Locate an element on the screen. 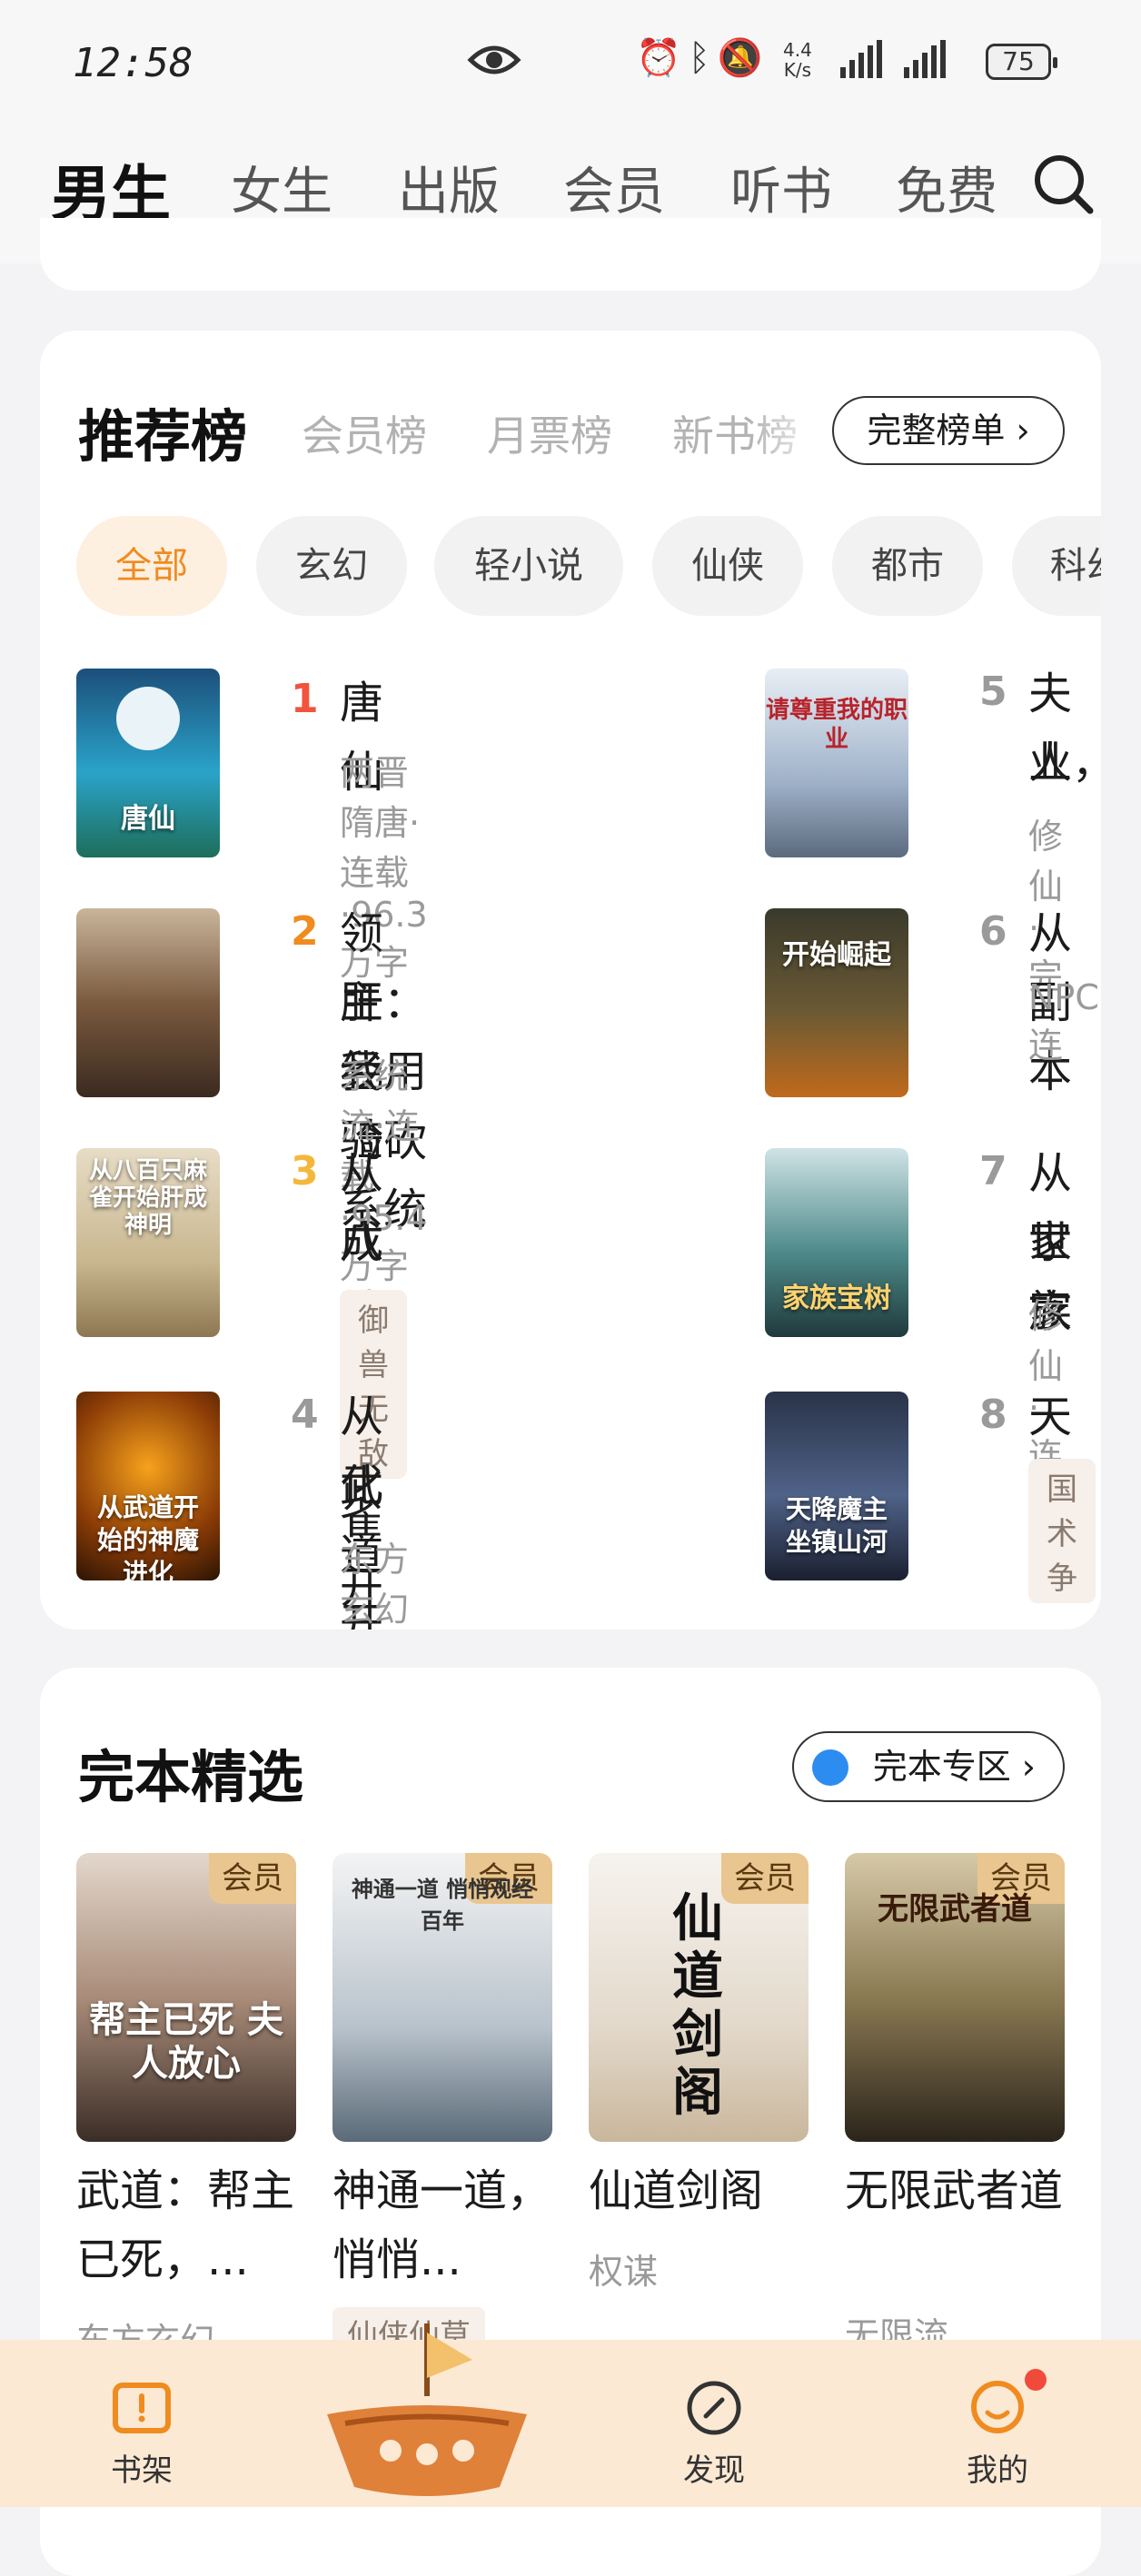 Image resolution: width=1141 pixels, height=2576 pixels. rank-subtab-monthly: 月票榜 is located at coordinates (549, 433).